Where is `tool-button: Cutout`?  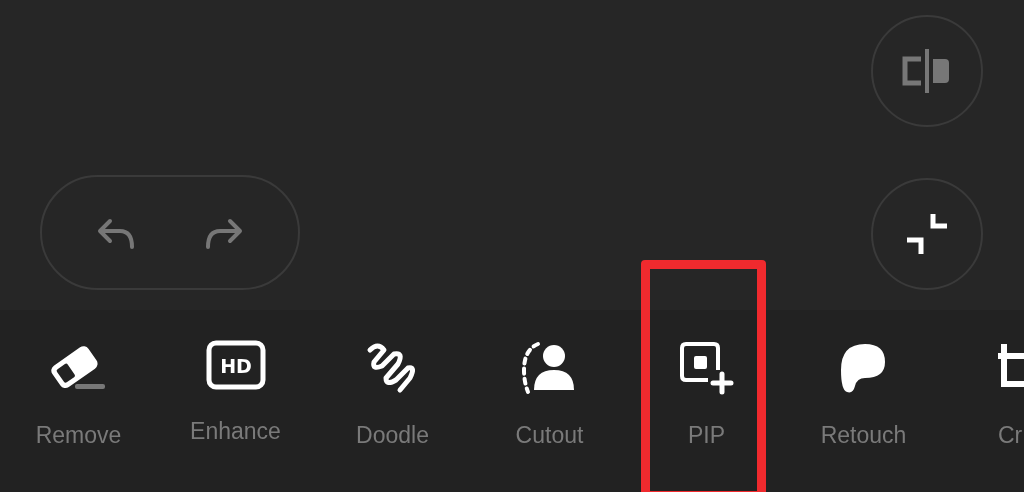 tool-button: Cutout is located at coordinates (549, 401).